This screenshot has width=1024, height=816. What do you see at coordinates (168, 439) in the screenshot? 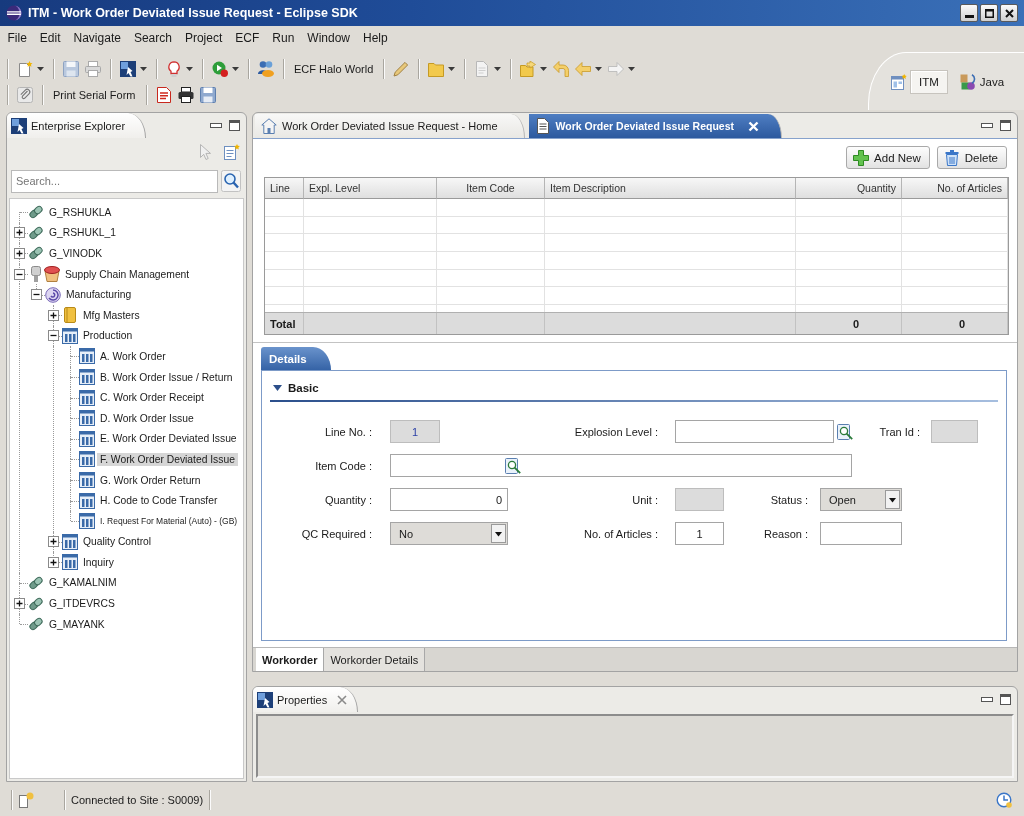
I see `tree-item: E. Work Order Deviated Issue` at bounding box center [168, 439].